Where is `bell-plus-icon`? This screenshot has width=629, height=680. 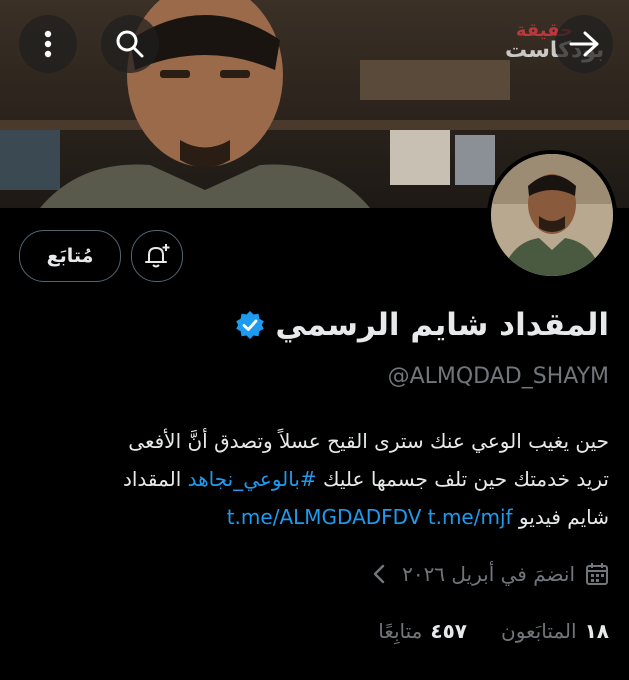
bell-plus-icon is located at coordinates (157, 256).